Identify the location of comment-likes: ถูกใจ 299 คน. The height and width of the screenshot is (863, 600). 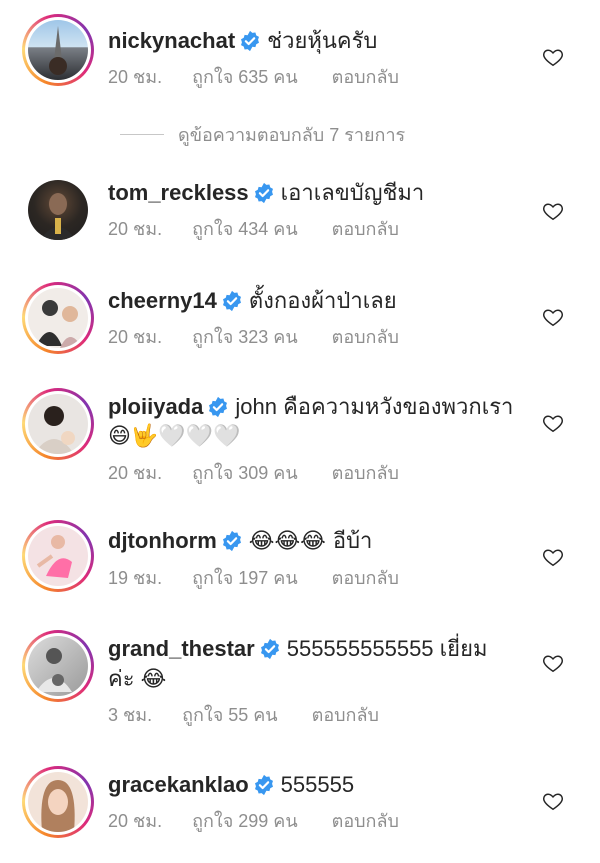
(245, 821).